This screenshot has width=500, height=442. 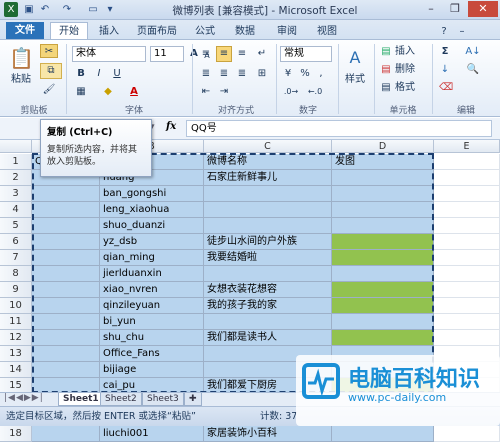 What do you see at coordinates (16, 146) in the screenshot?
I see `select-all-corner` at bounding box center [16, 146].